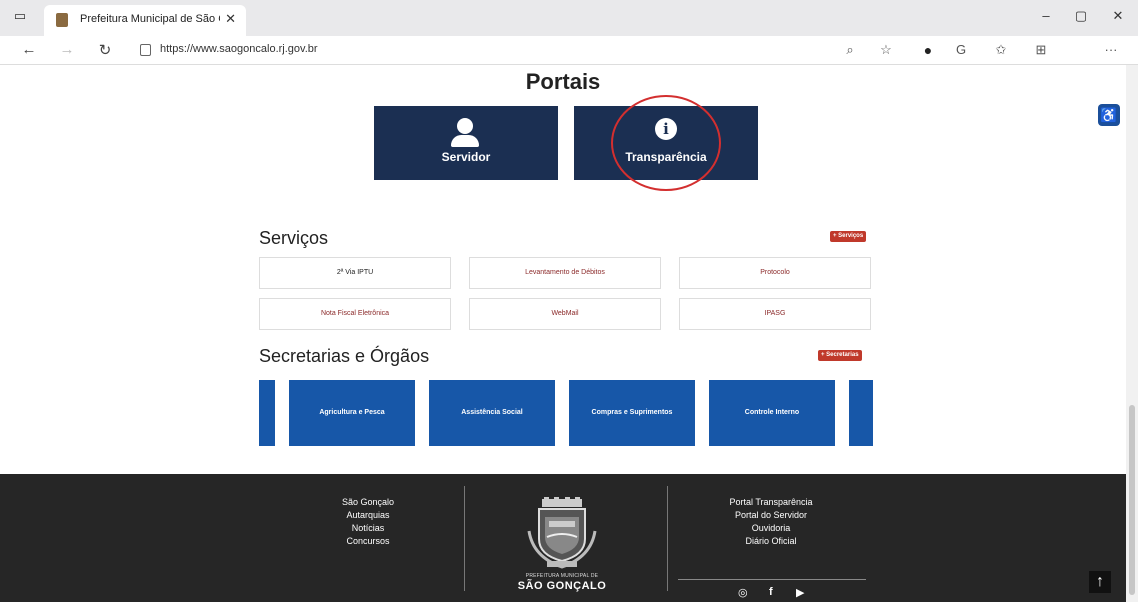  Describe the element at coordinates (368, 515) in the screenshot. I see `footer-link: Autarquias` at that location.